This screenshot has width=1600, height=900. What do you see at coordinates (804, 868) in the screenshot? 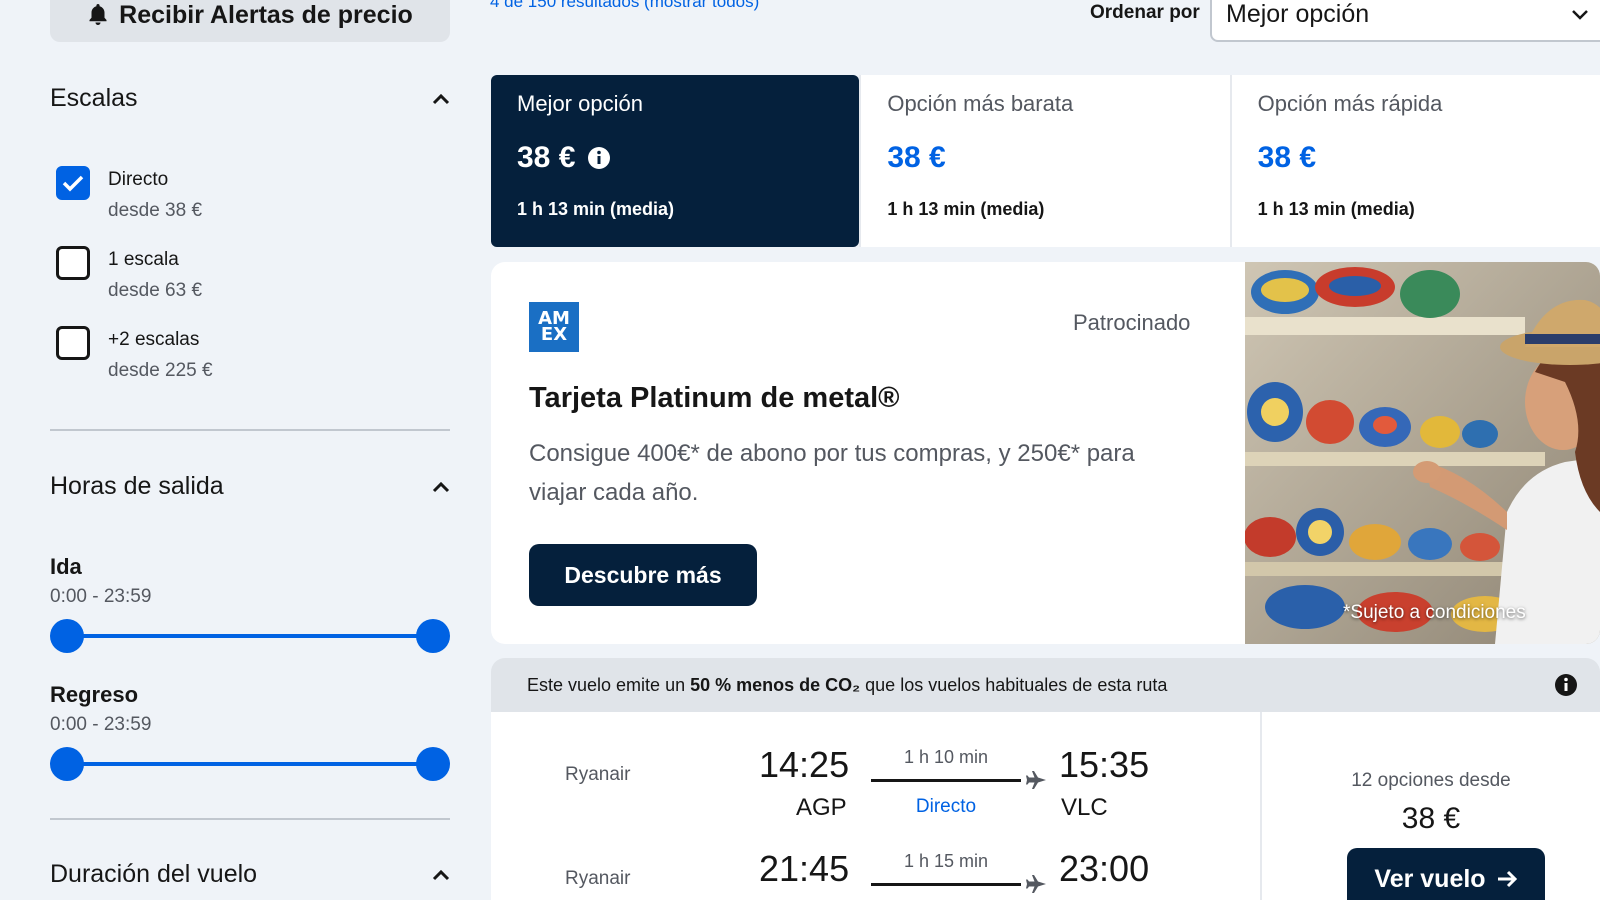
I see `departure-time: 21:45` at bounding box center [804, 868].